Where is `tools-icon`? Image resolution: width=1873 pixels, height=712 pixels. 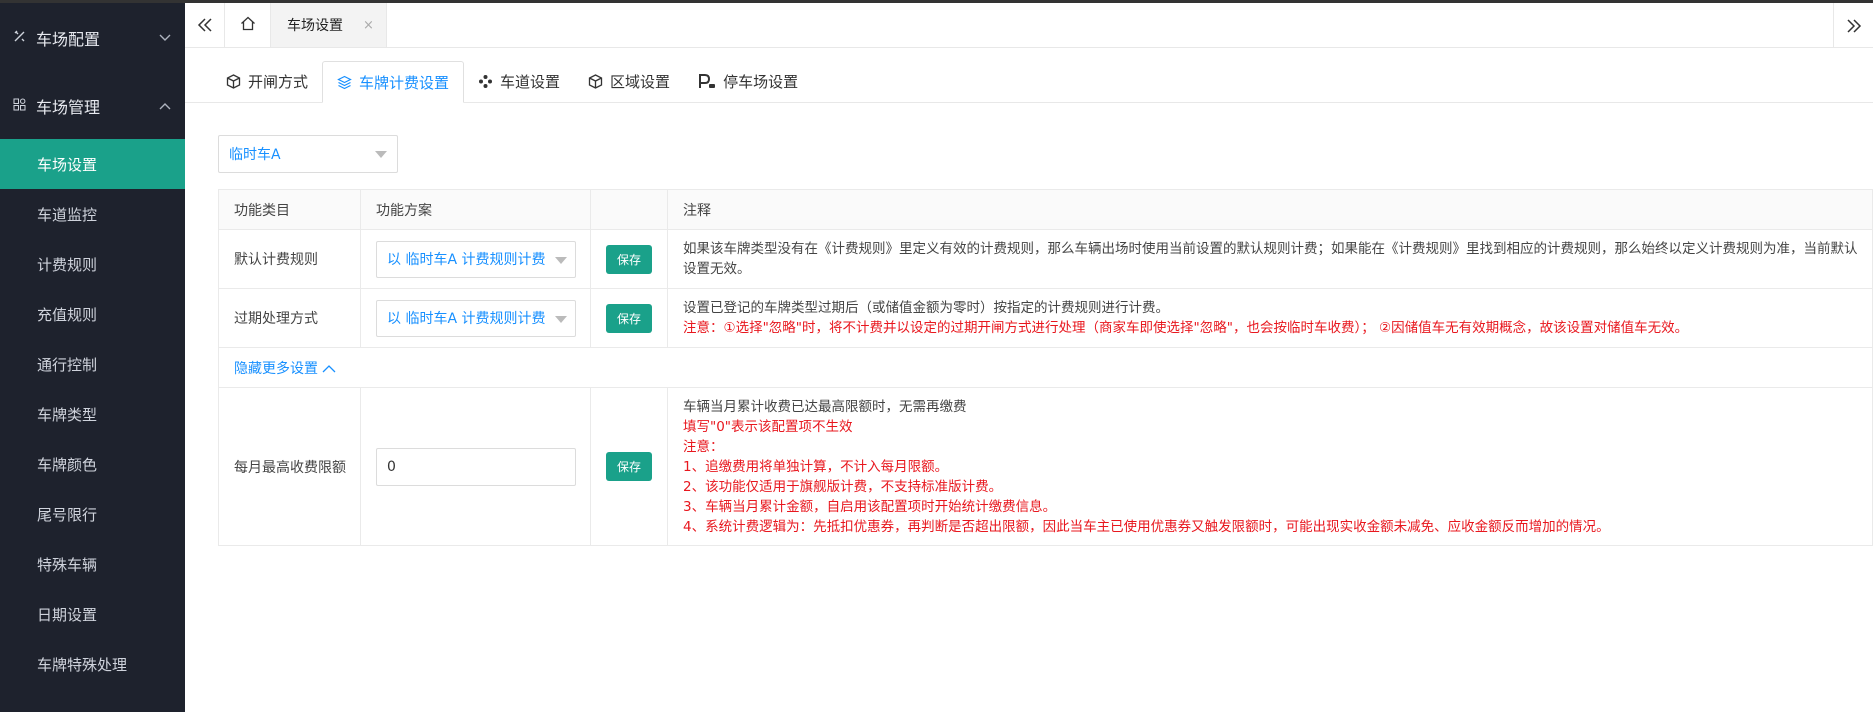
tools-icon is located at coordinates (19, 38).